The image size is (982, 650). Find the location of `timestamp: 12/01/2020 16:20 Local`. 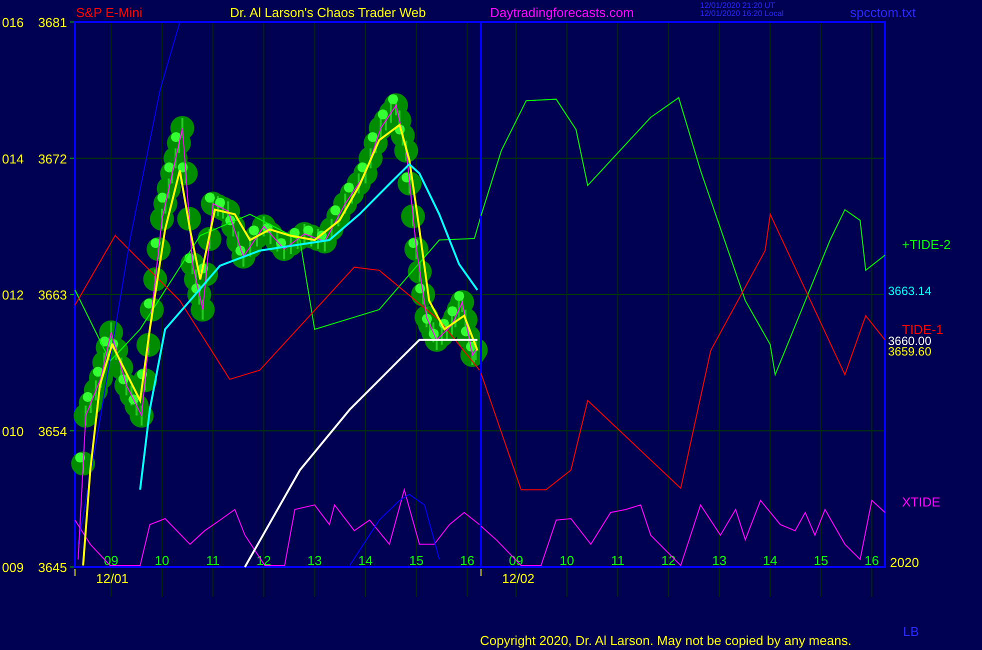

timestamp: 12/01/2020 16:20 Local is located at coordinates (742, 13).